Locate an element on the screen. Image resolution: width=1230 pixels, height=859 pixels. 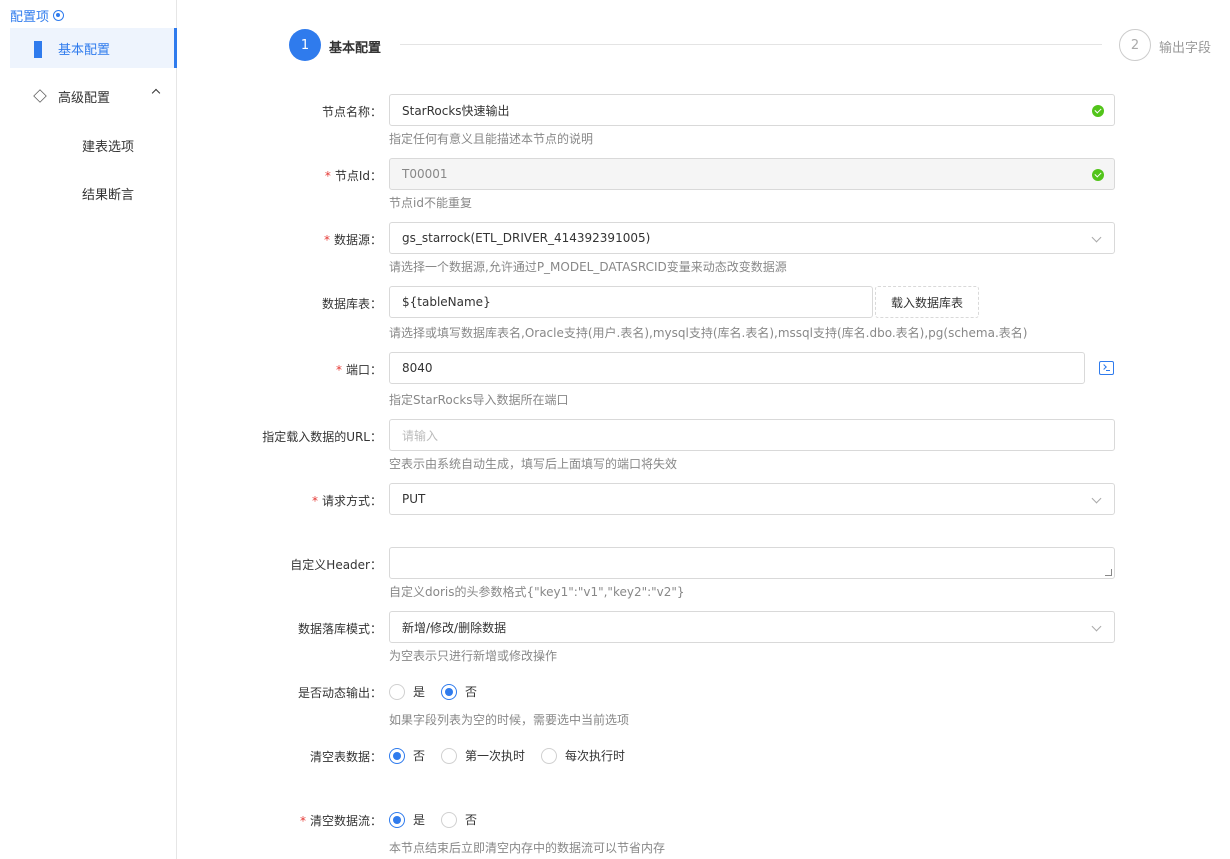
clear-stream-radio-no: 否 is located at coordinates (459, 819).